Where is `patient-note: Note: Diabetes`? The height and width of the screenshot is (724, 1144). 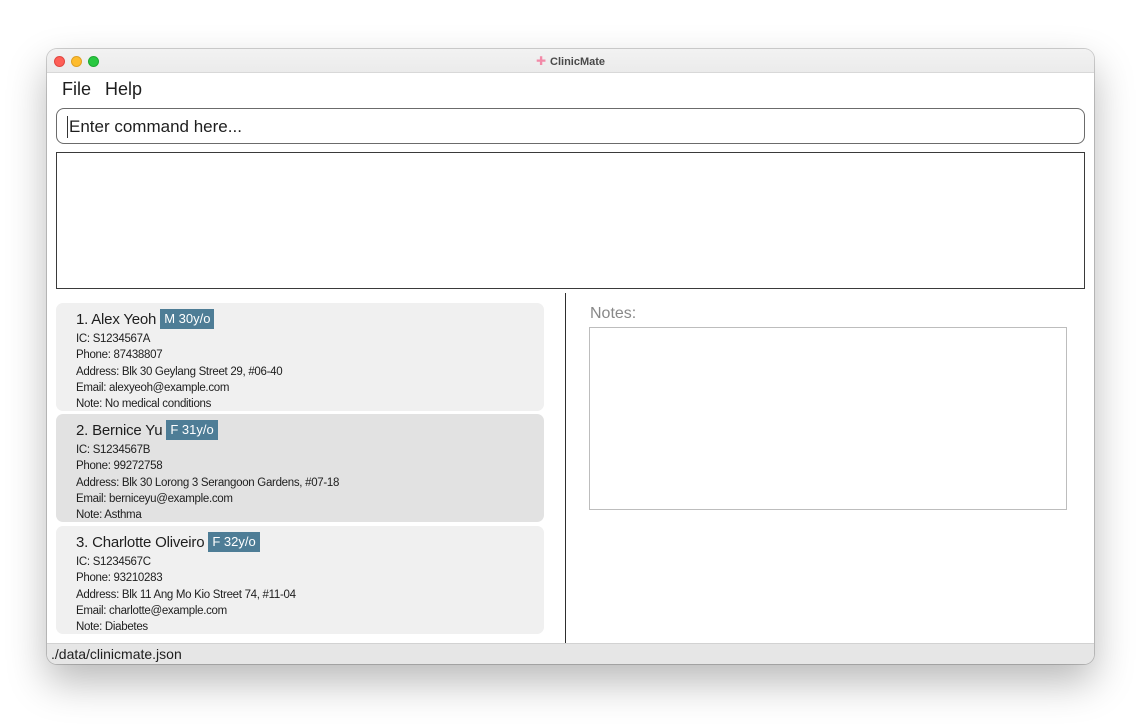
patient-note: Note: Diabetes is located at coordinates (112, 627).